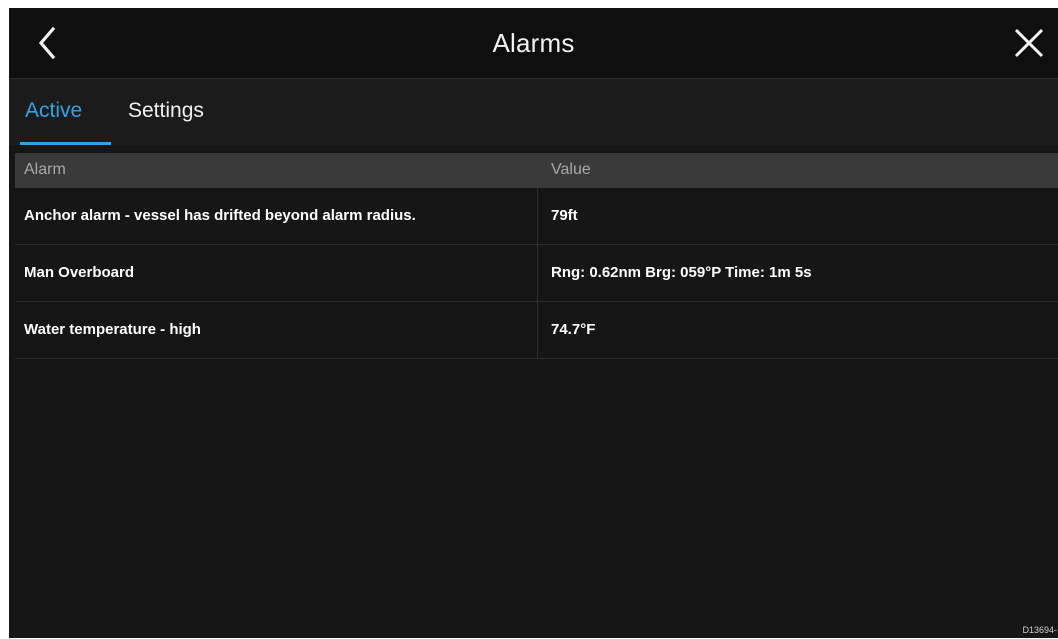 The image size is (1058, 639). What do you see at coordinates (573, 329) in the screenshot?
I see `alarm-value: 74.7°F` at bounding box center [573, 329].